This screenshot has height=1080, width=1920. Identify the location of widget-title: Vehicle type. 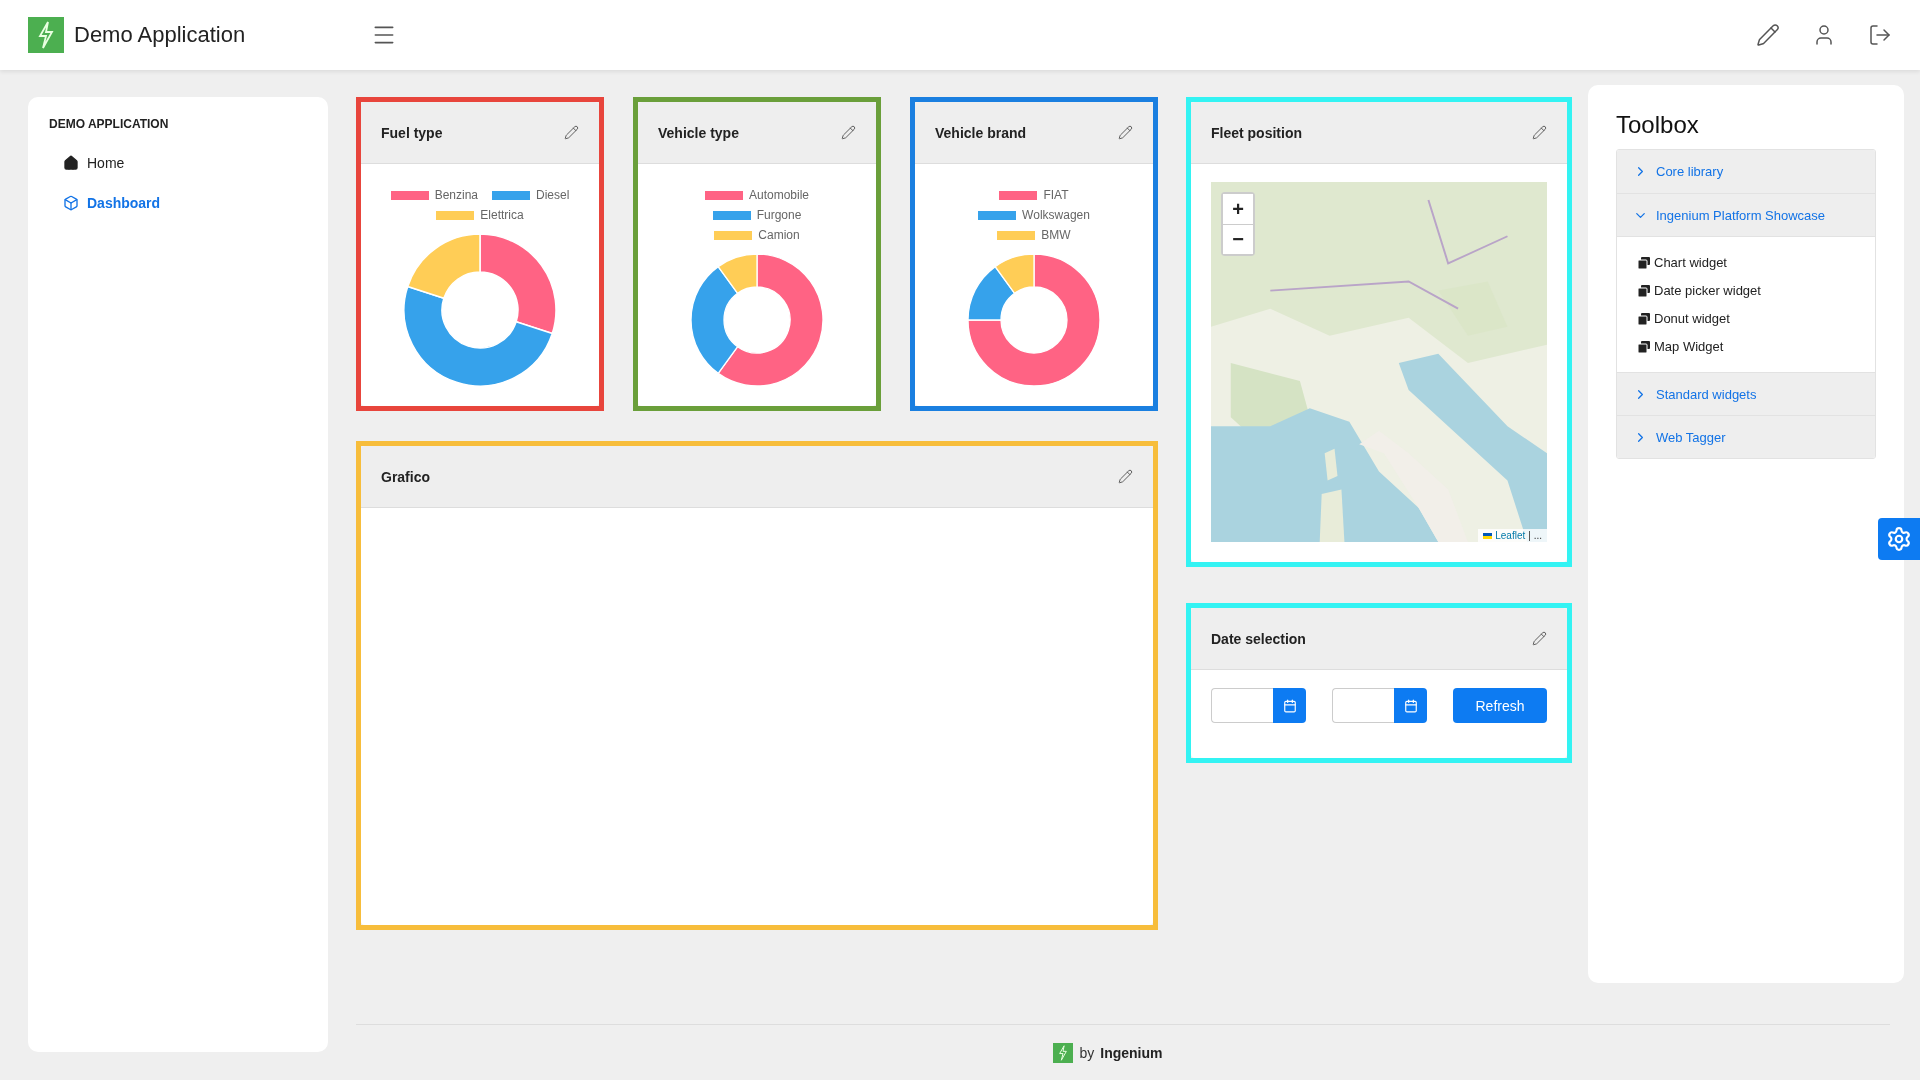
(698, 132).